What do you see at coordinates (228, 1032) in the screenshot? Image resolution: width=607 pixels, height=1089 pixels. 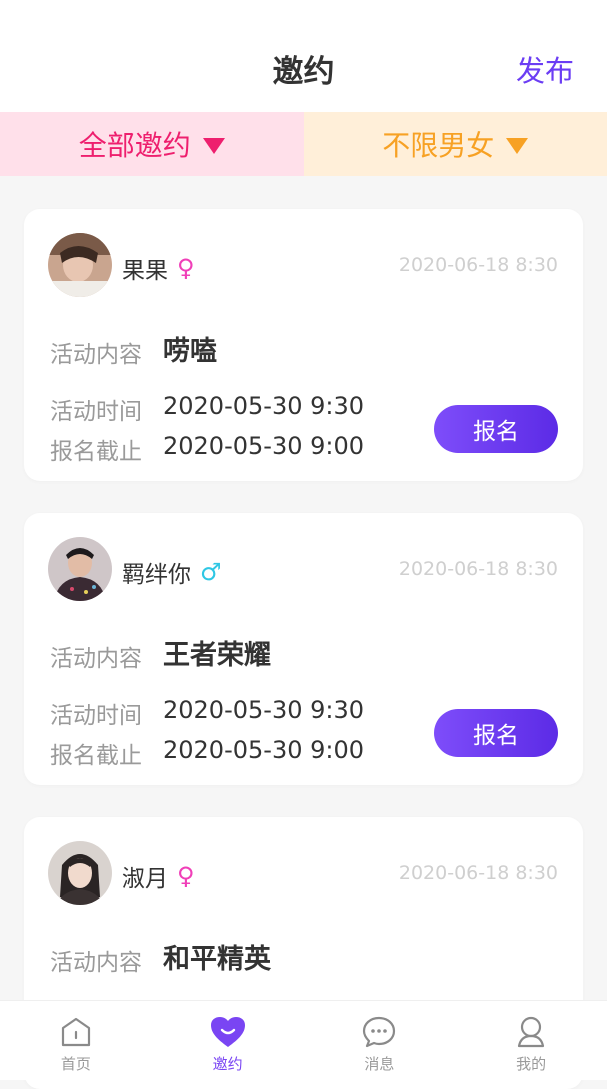 I see `heart-icon` at bounding box center [228, 1032].